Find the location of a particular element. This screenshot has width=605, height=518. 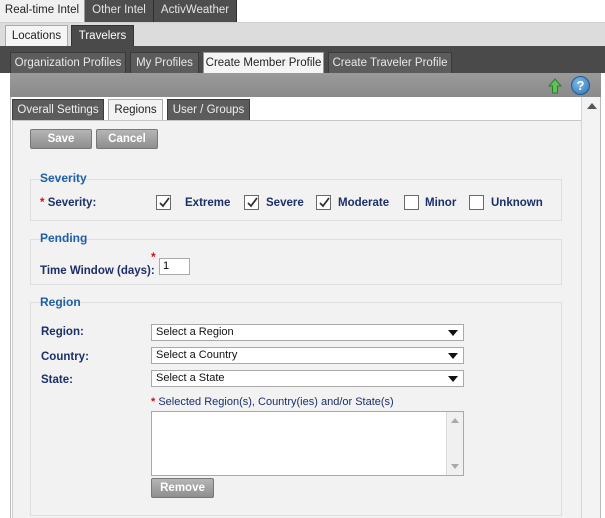

country-select-value: Select a Country is located at coordinates (197, 355).